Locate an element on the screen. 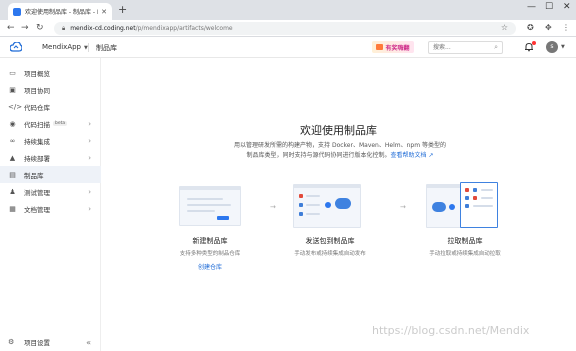  extension-icon: ✪ is located at coordinates (530, 27).